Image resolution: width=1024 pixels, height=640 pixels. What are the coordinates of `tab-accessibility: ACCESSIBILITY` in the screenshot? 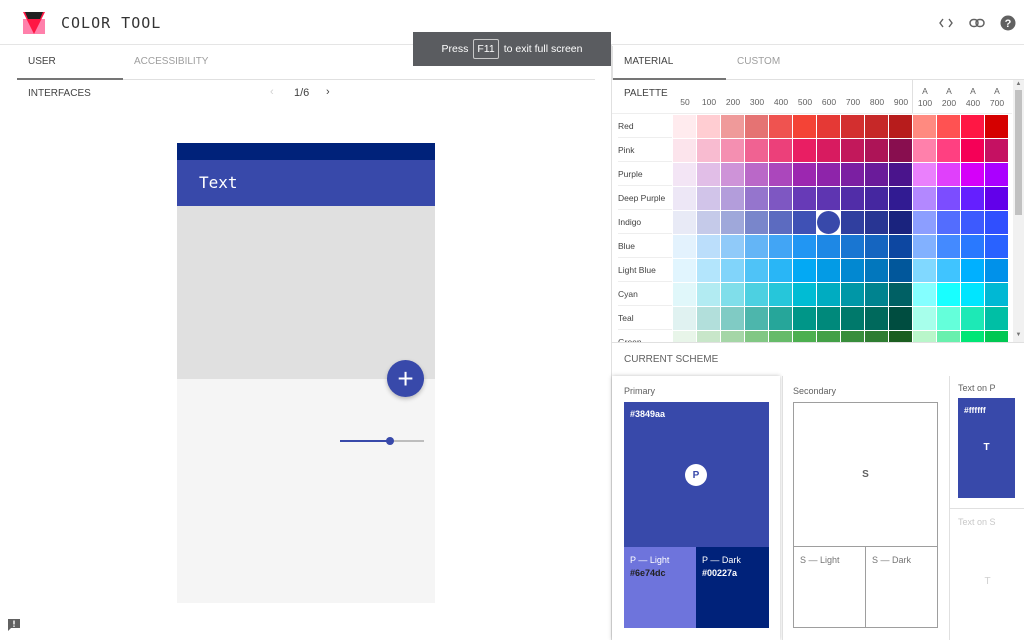 It's located at (171, 63).